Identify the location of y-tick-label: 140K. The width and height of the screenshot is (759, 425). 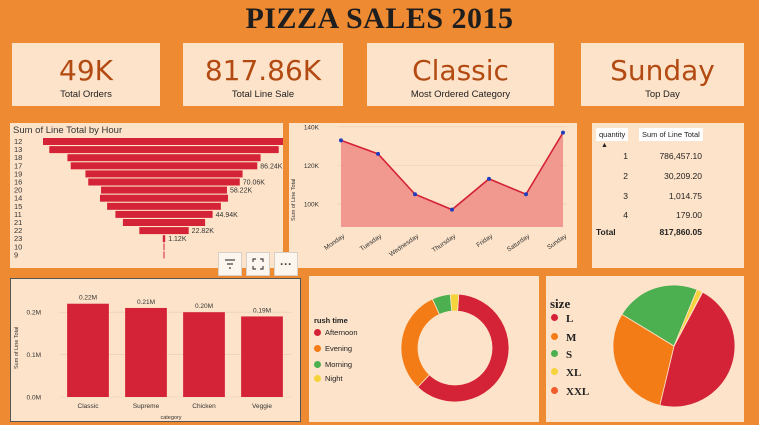
(312, 127).